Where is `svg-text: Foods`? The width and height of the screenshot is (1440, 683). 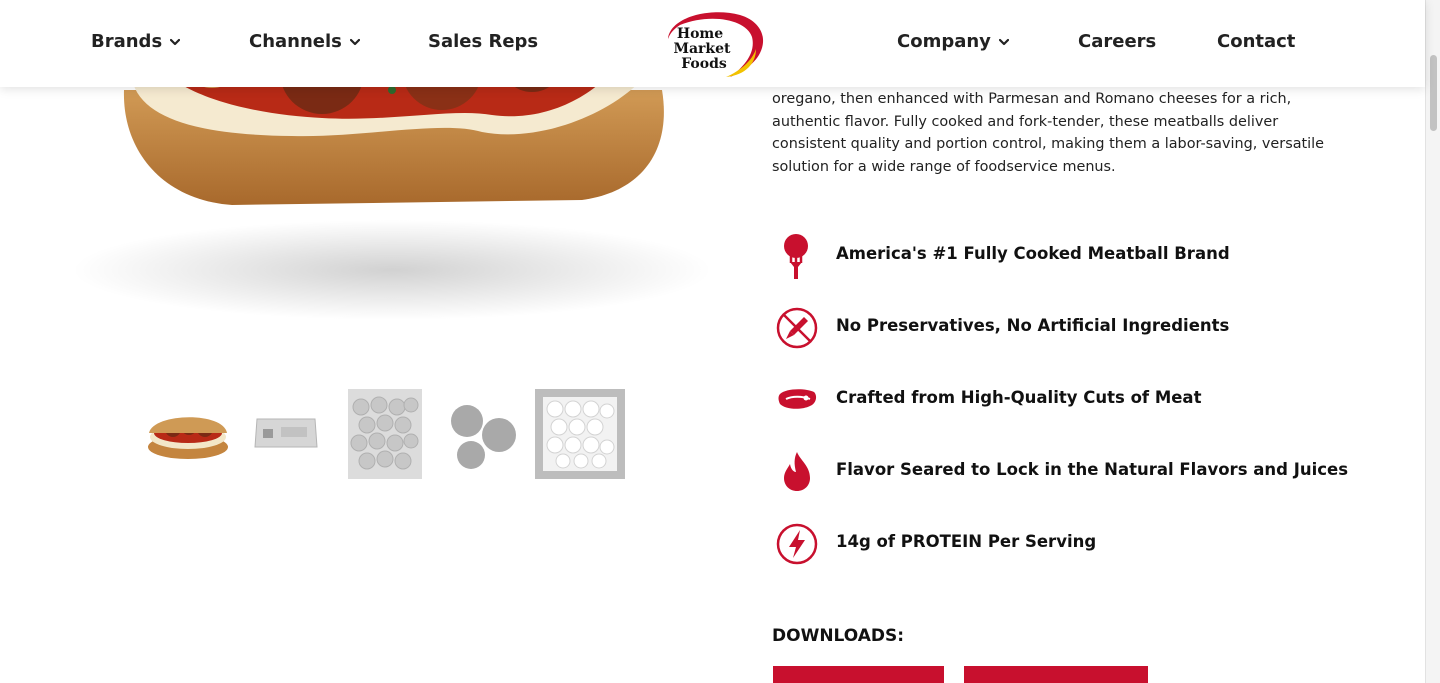
svg-text: Foods is located at coordinates (704, 64).